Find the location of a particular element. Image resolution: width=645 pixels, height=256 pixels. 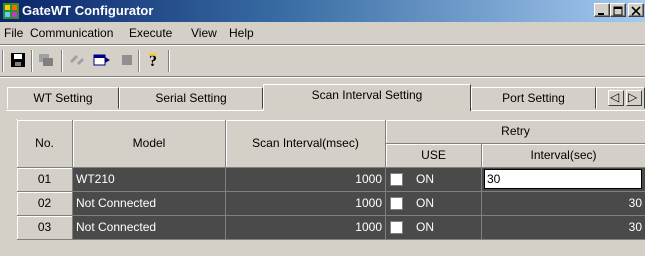

menu-communication: Communication is located at coordinates (71, 33).